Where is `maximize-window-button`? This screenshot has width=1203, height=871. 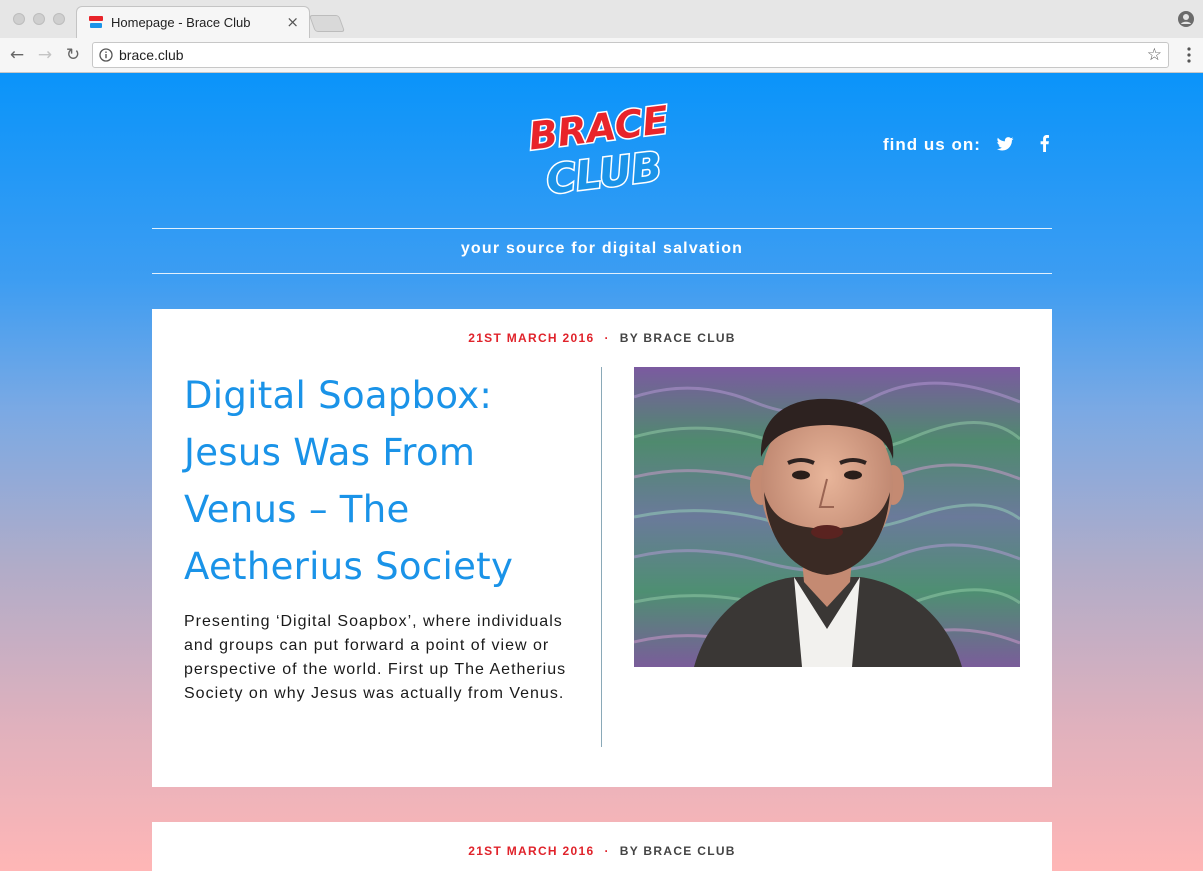
maximize-window-button is located at coordinates (59, 19).